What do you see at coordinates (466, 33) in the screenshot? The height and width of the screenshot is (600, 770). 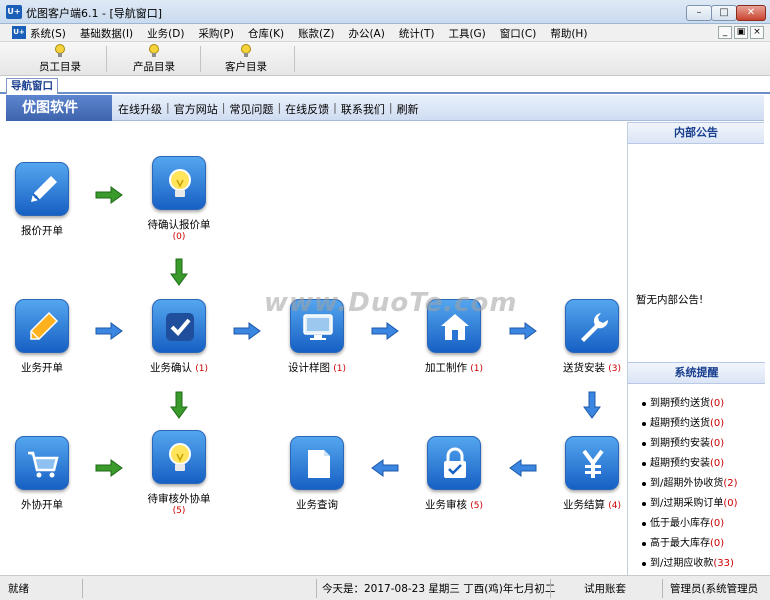 I see `menu-tools: 工具(G)` at bounding box center [466, 33].